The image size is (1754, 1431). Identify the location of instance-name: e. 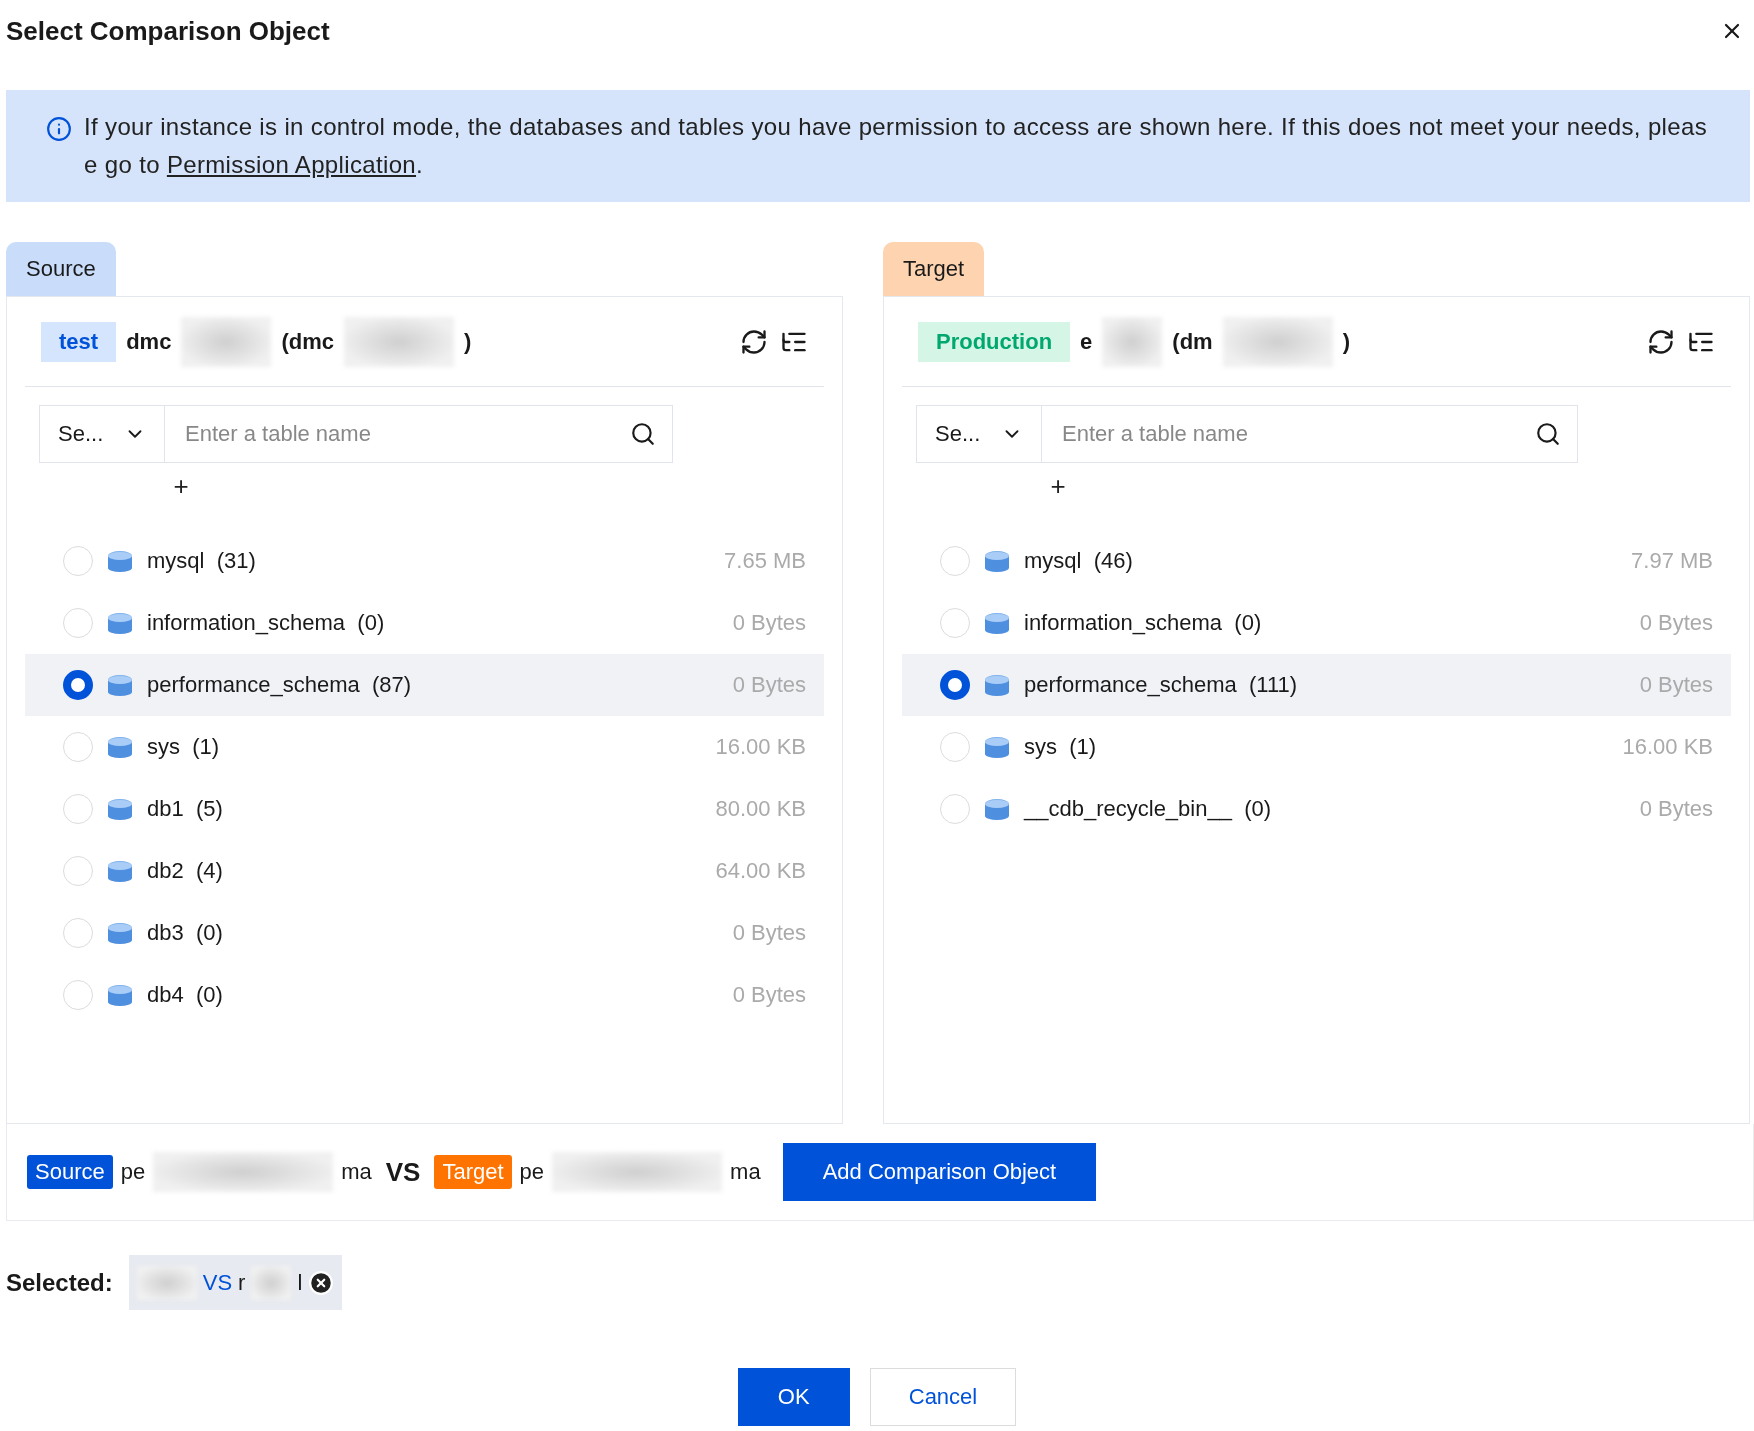
(1086, 341).